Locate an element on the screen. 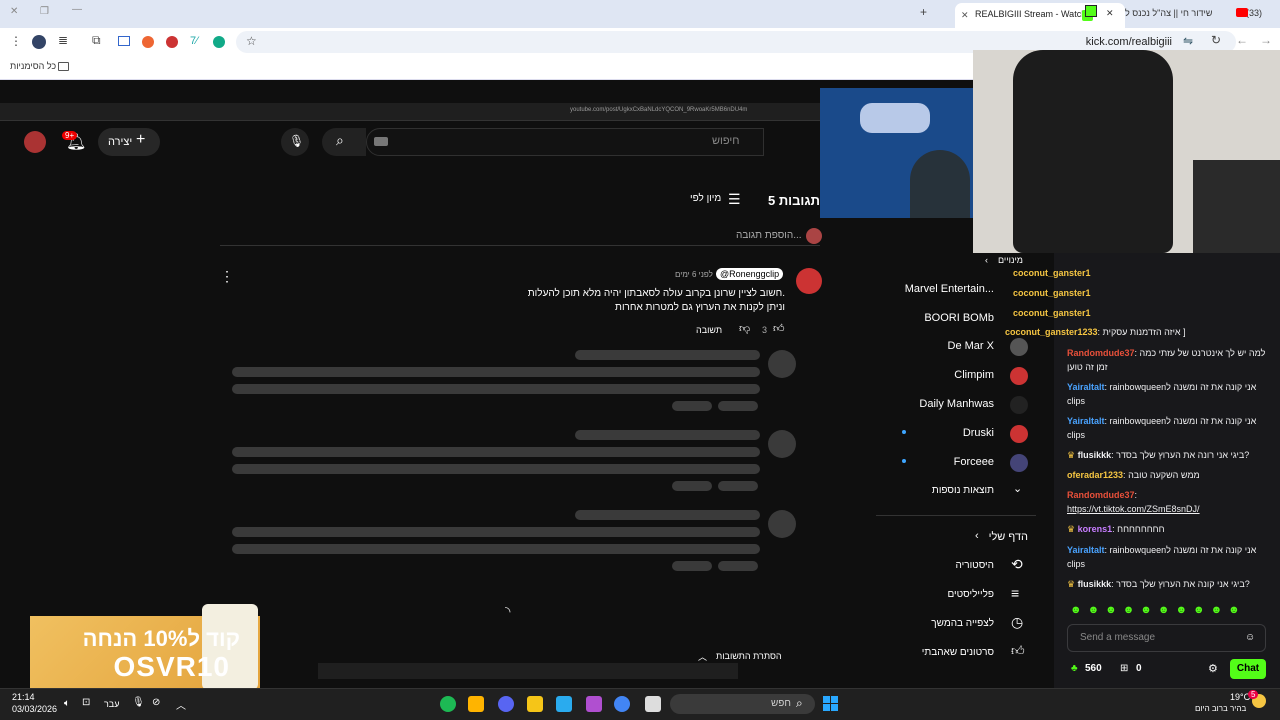  channel-item: De Mar X is located at coordinates (971, 346).